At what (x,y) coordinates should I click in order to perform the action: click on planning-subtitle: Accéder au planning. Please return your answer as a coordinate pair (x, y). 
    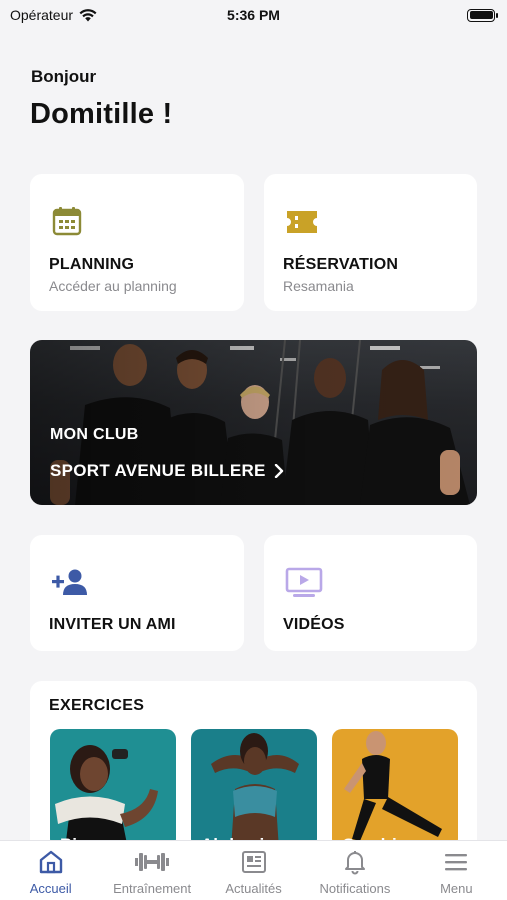
    Looking at the image, I should click on (113, 286).